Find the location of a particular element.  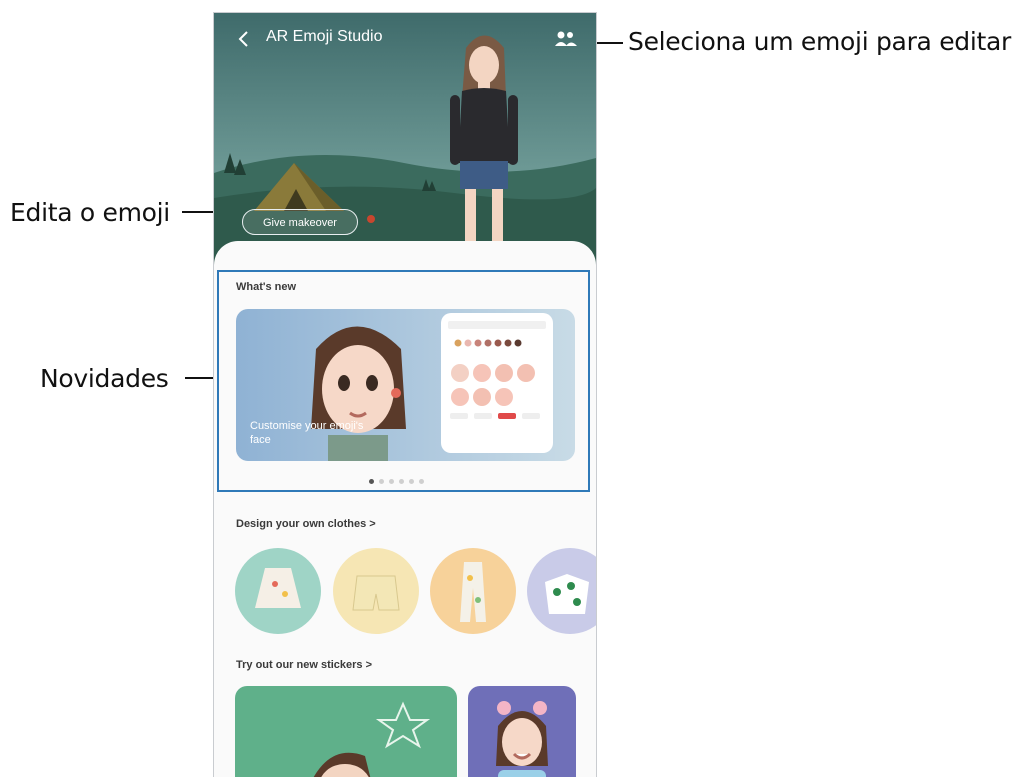

app-title: AR Emoji Studio is located at coordinates (324, 36).